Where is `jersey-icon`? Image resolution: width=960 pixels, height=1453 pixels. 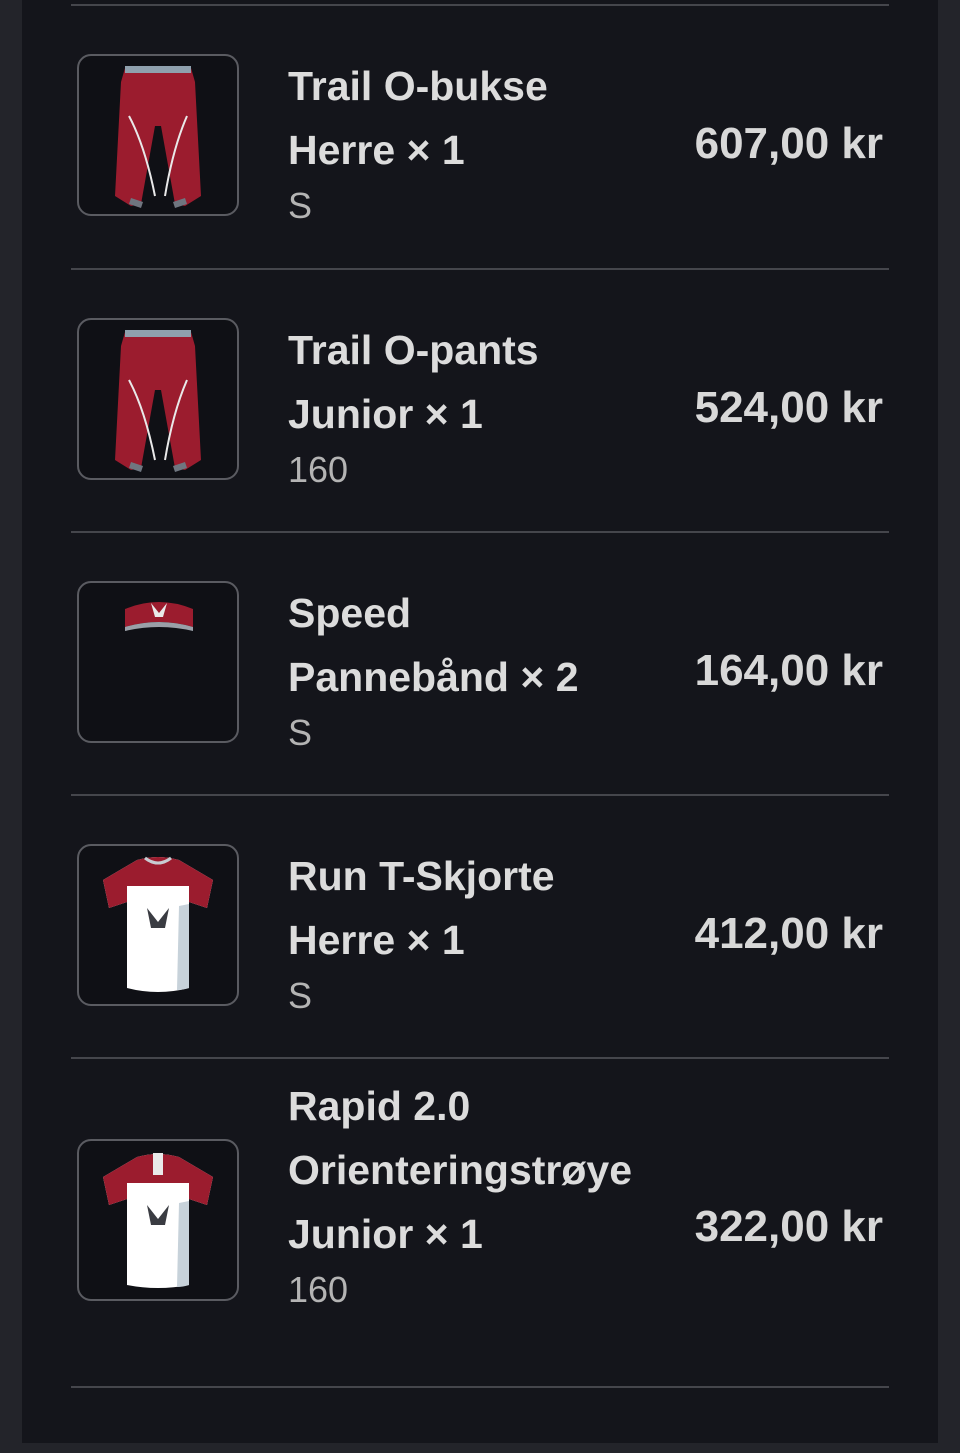
jersey-icon is located at coordinates (158, 1220).